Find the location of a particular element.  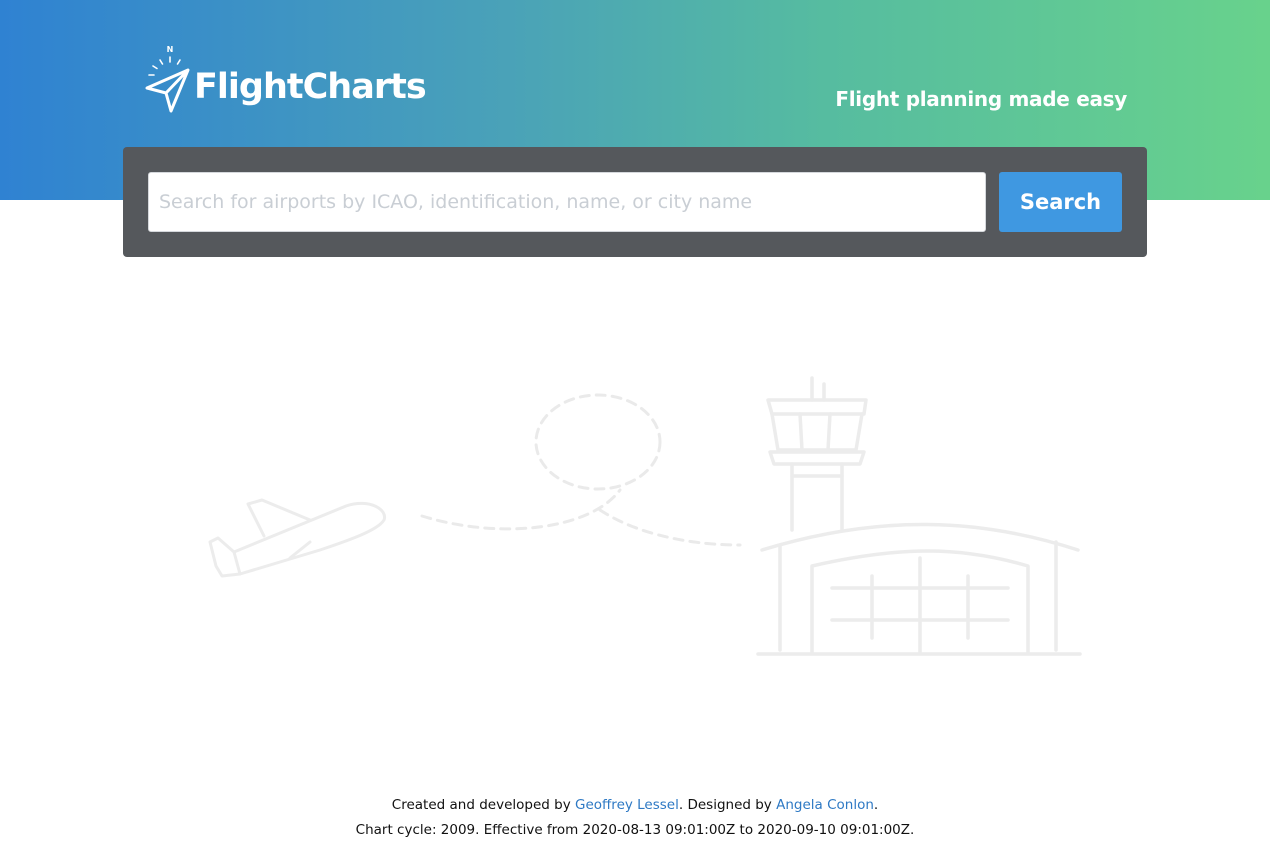

compass-letter: N is located at coordinates (170, 49).